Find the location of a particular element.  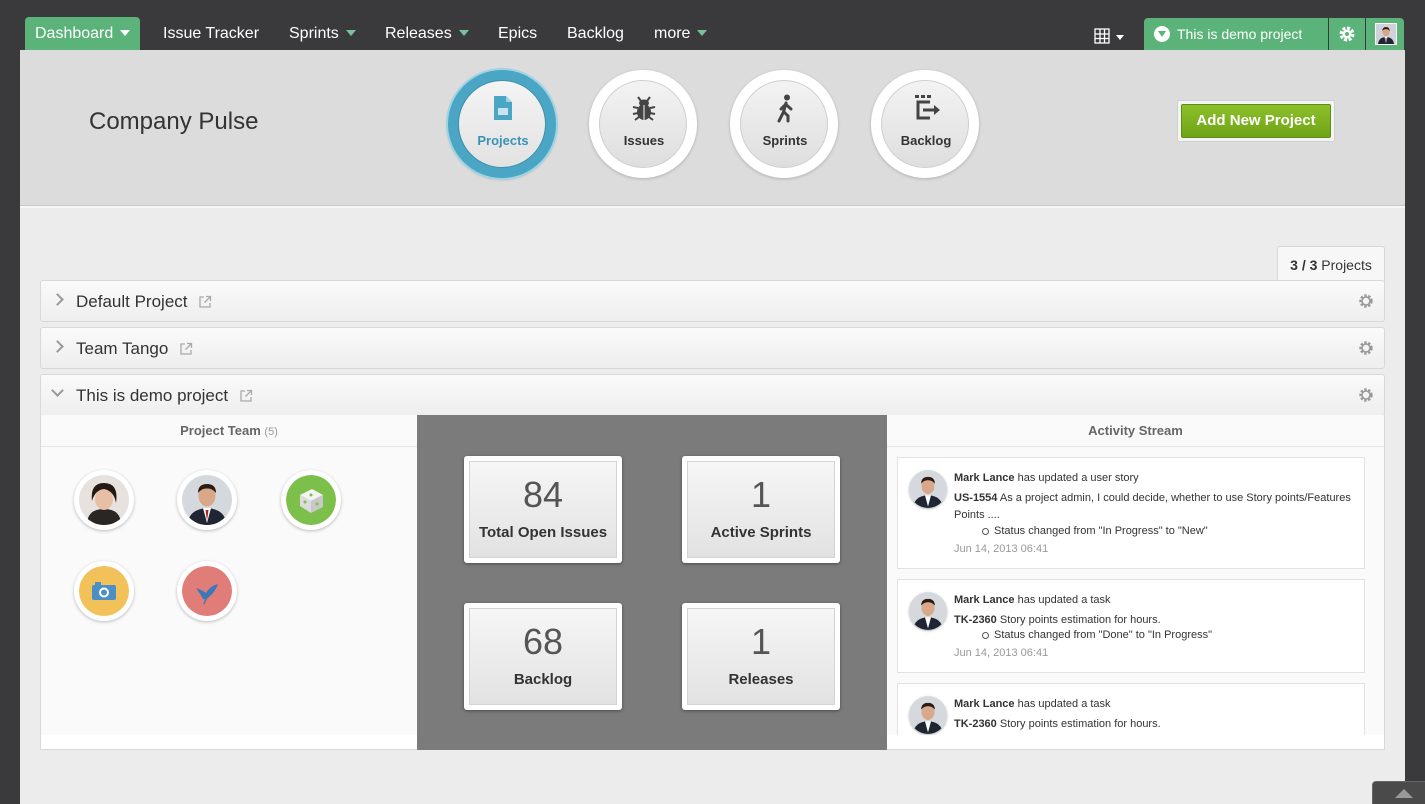

grid-icon is located at coordinates (1110, 36).